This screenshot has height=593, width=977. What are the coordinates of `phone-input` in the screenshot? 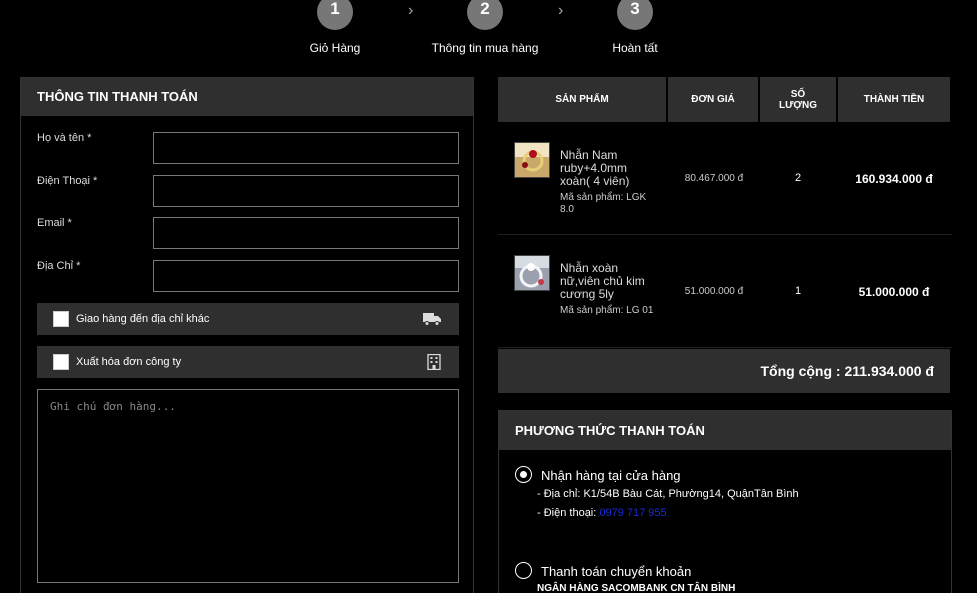 It's located at (306, 191).